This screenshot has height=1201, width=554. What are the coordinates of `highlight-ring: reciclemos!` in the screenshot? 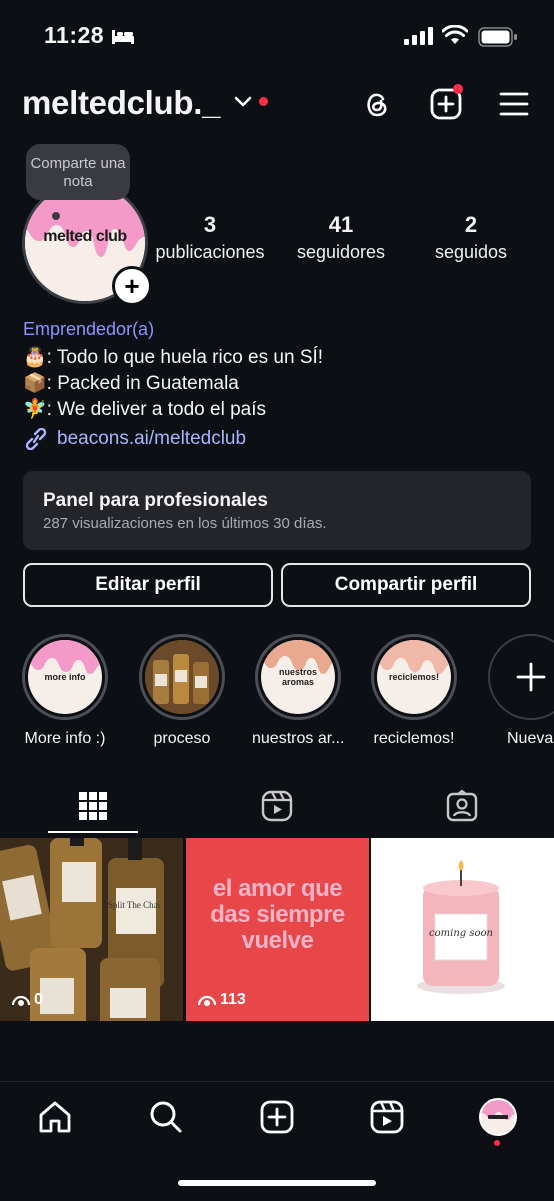 It's located at (414, 677).